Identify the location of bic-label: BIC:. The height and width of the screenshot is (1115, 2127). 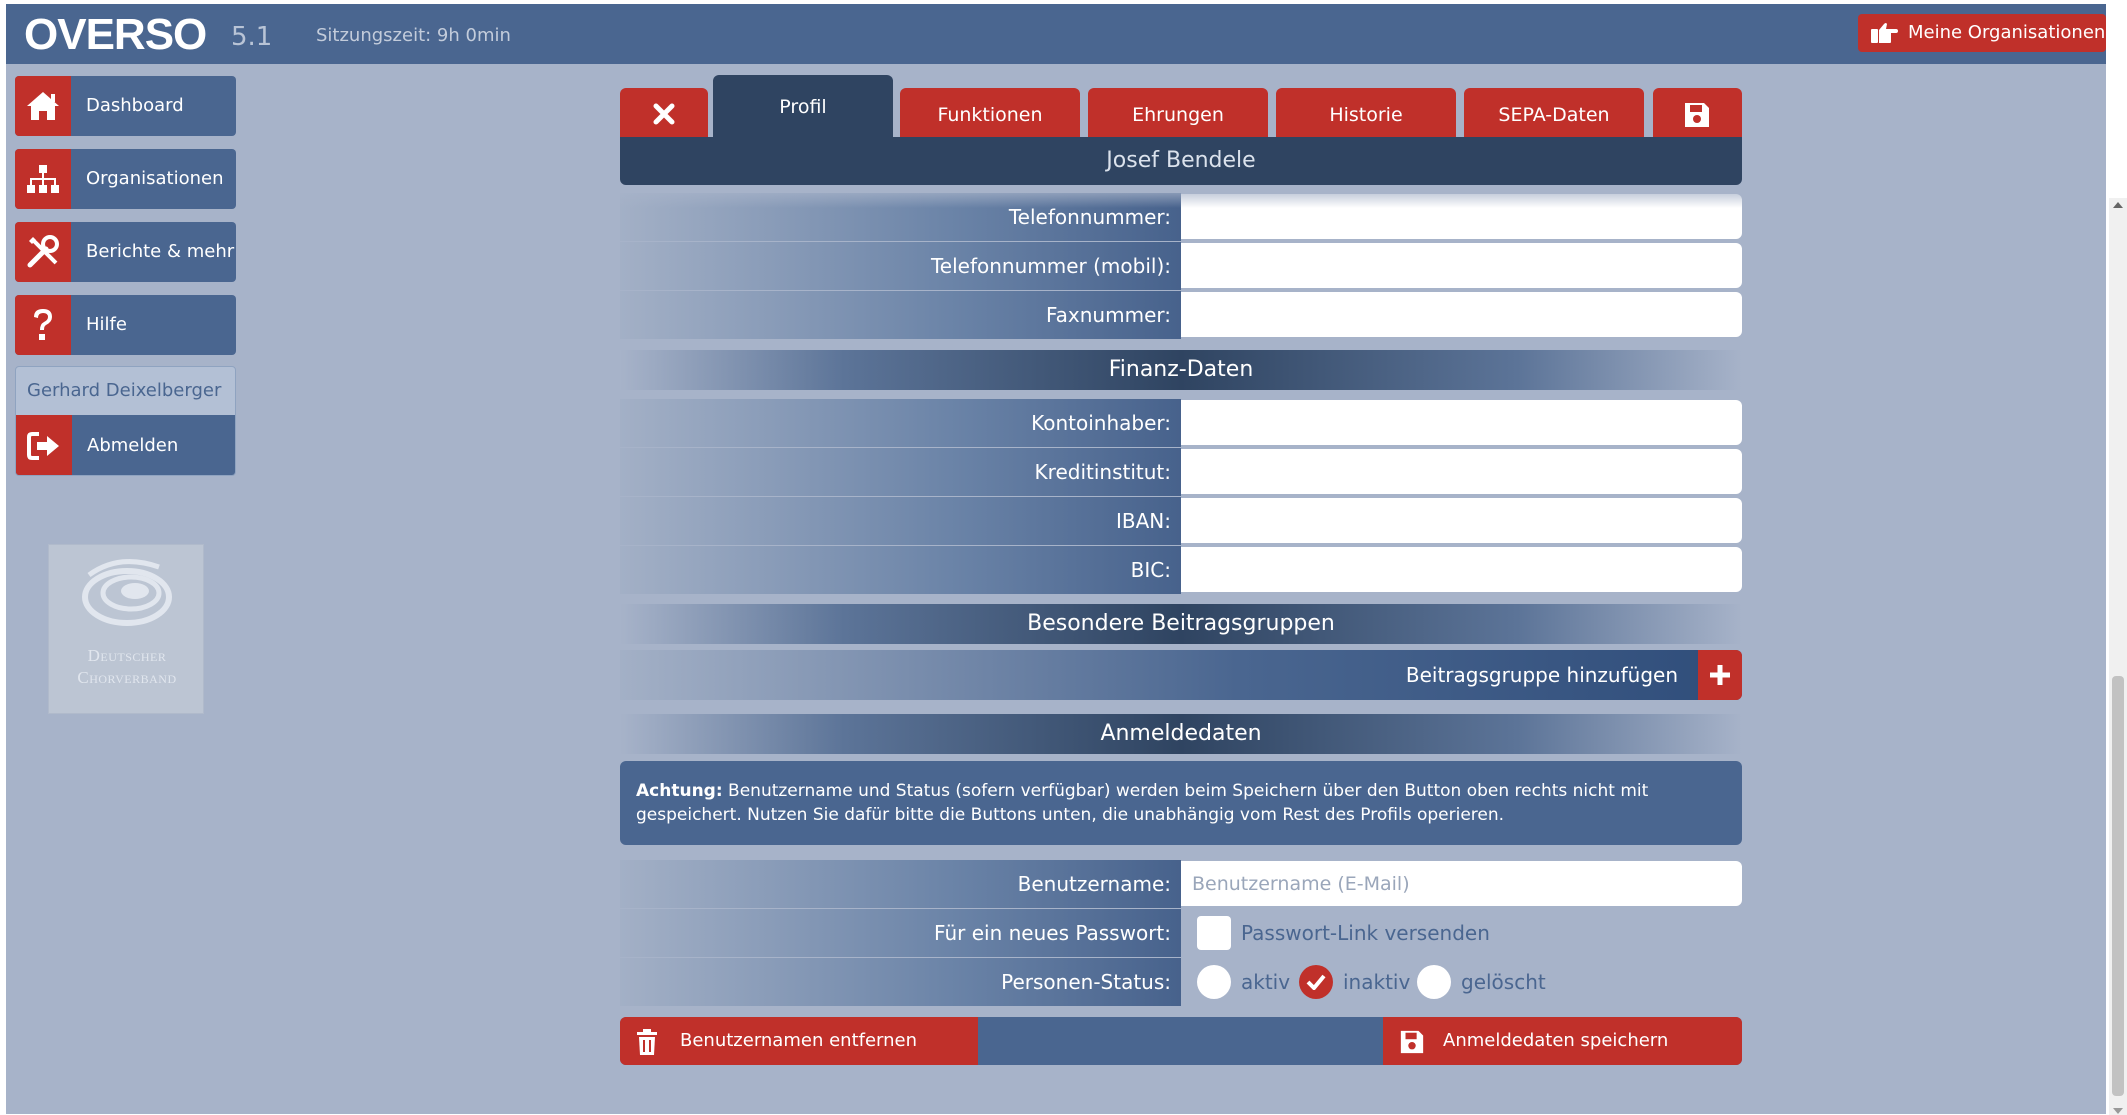
(900, 570).